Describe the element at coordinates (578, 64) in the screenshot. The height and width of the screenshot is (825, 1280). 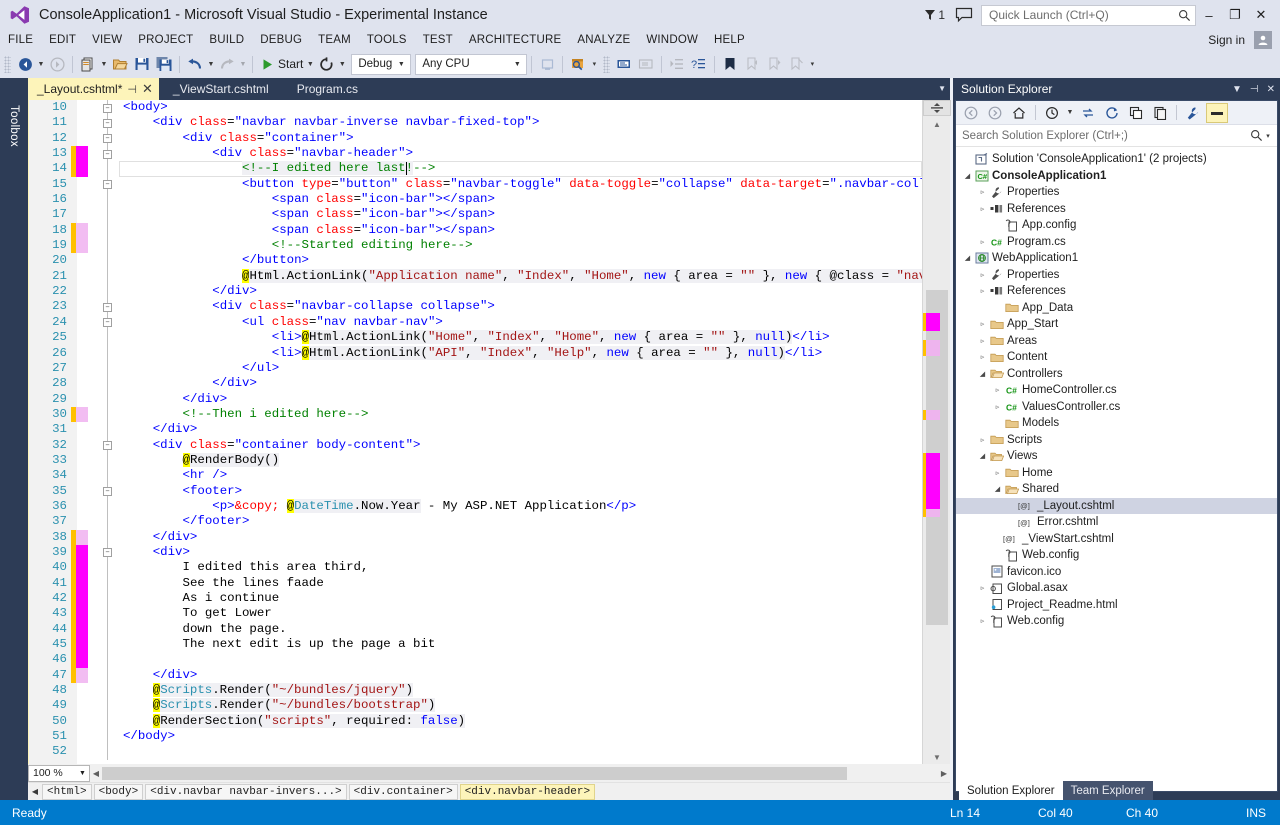
I see `find-in-files-icon` at that location.